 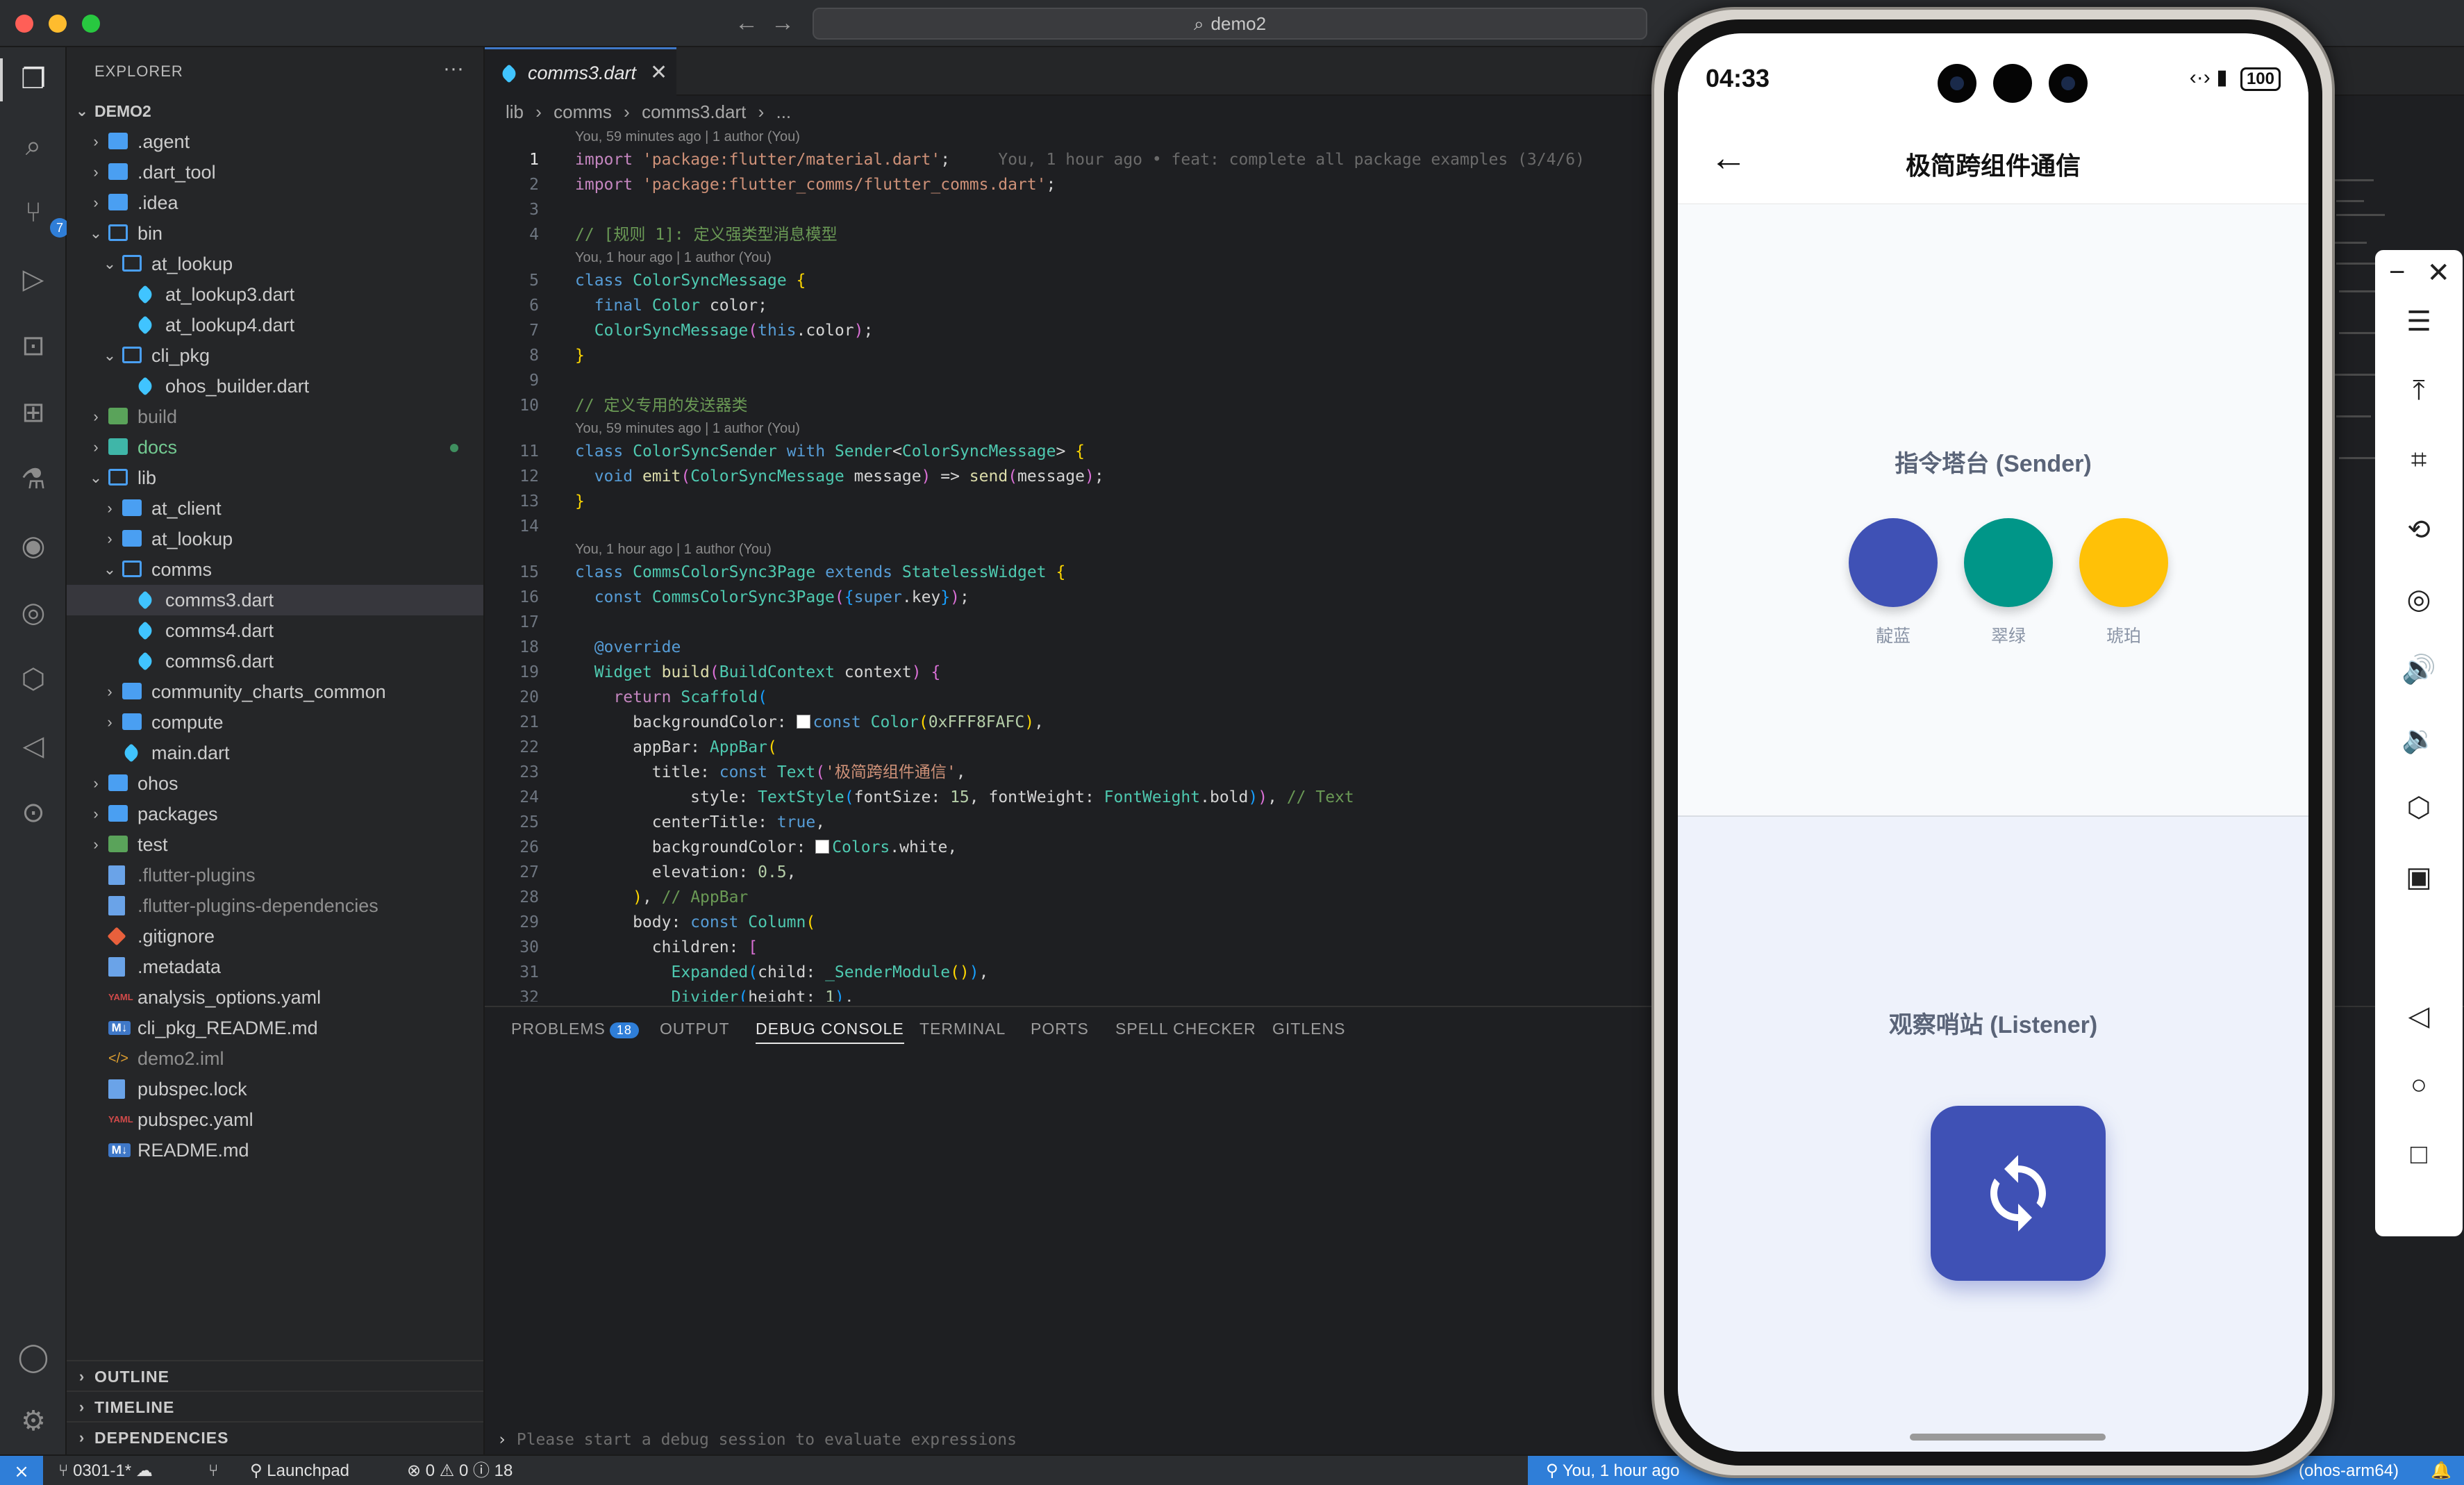 I want to click on run-debug-icon: ▷, so click(x=33, y=279).